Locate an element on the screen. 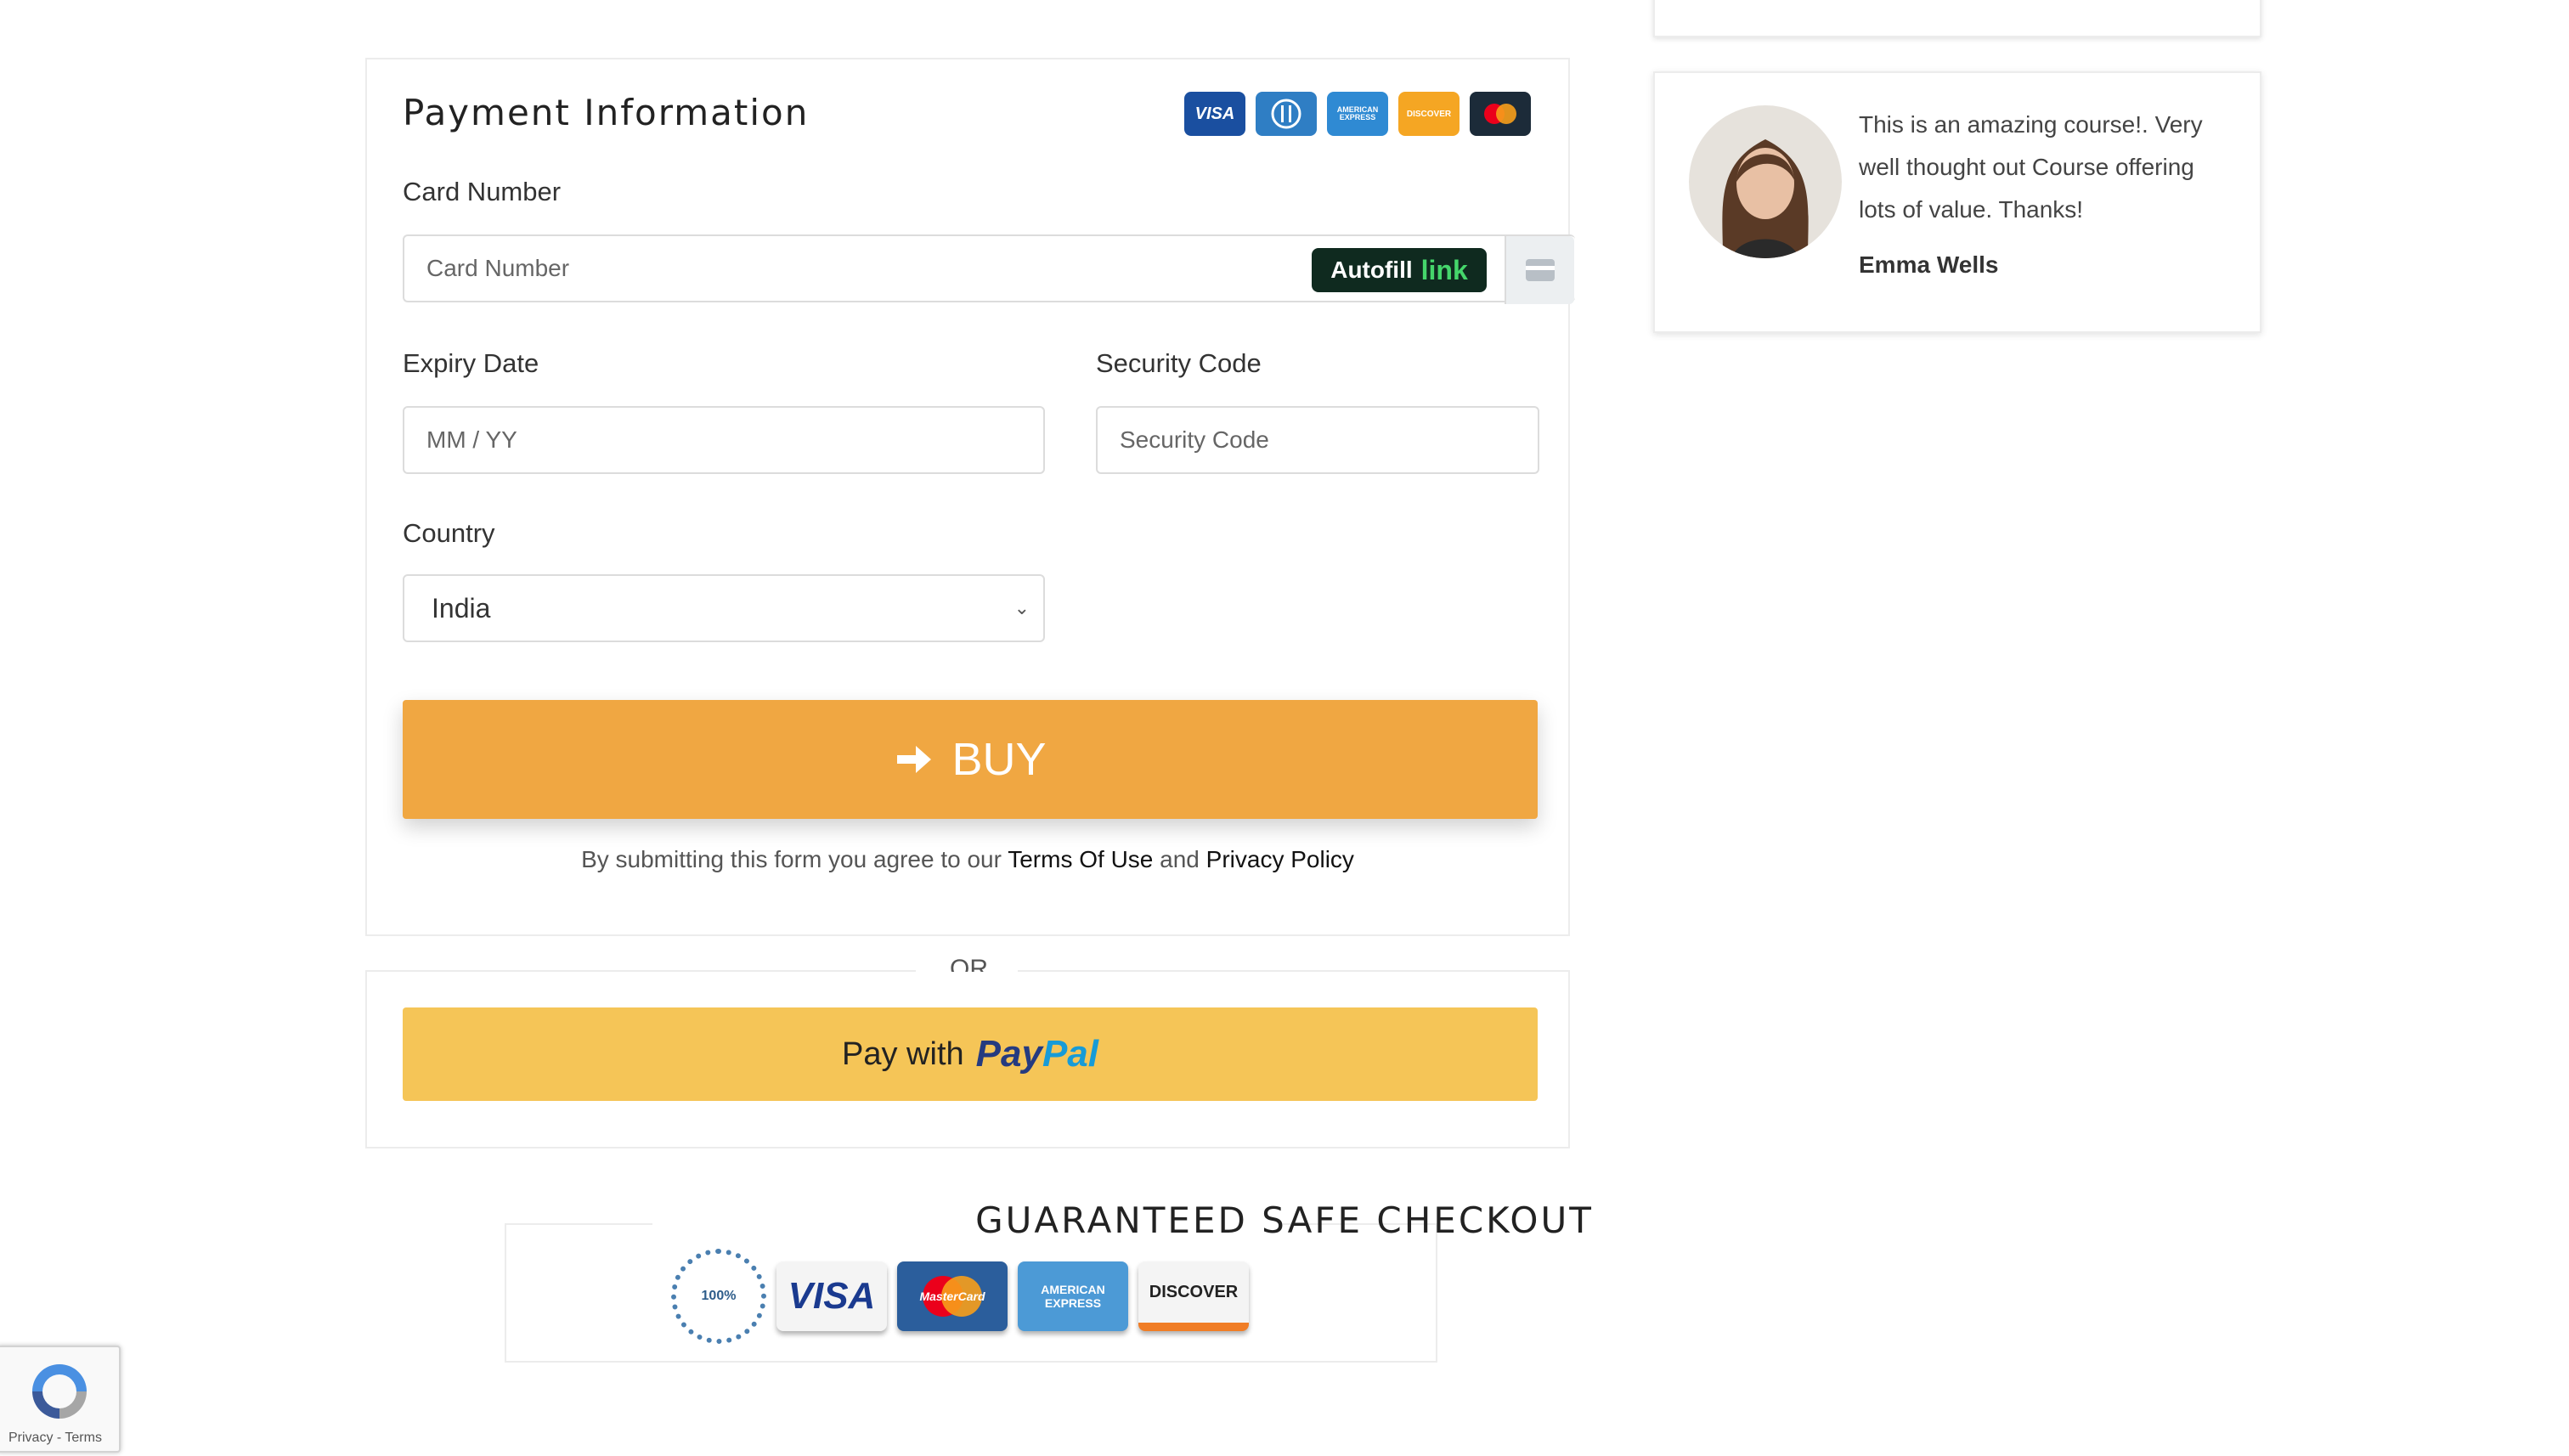  accepted-cards: VISA AMERICAN EXPRESS DISCOVER is located at coordinates (1358, 114).